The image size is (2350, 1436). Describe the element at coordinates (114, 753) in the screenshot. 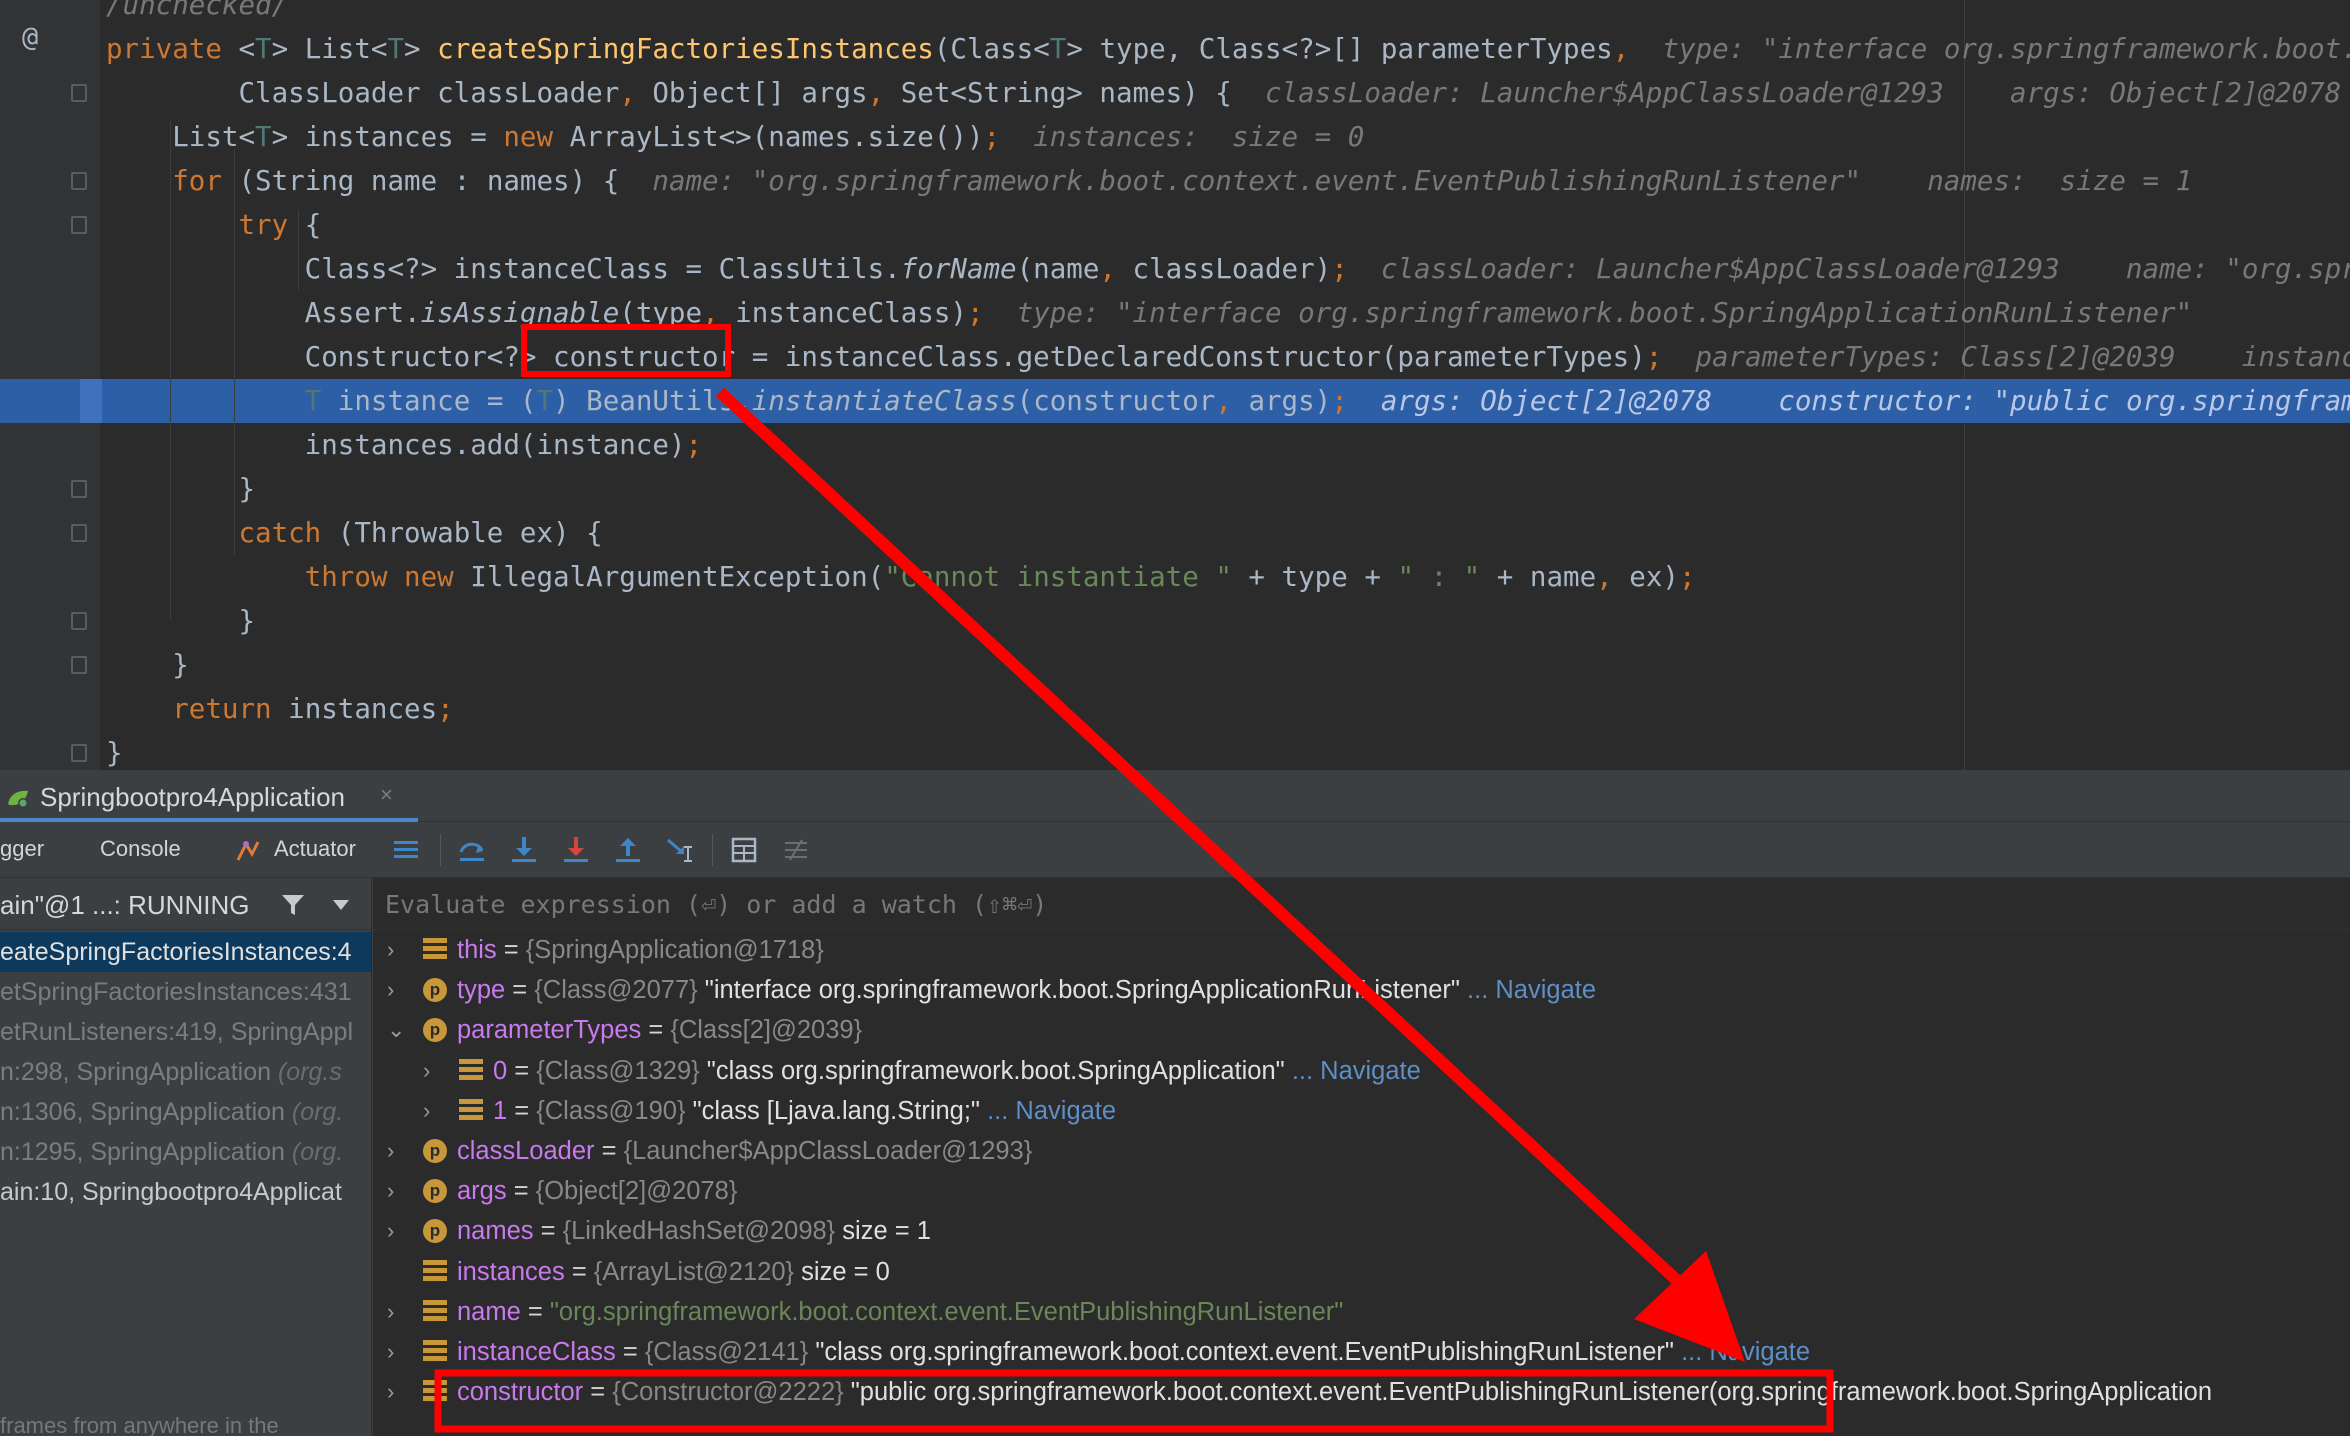

I see `code-token: }` at that location.